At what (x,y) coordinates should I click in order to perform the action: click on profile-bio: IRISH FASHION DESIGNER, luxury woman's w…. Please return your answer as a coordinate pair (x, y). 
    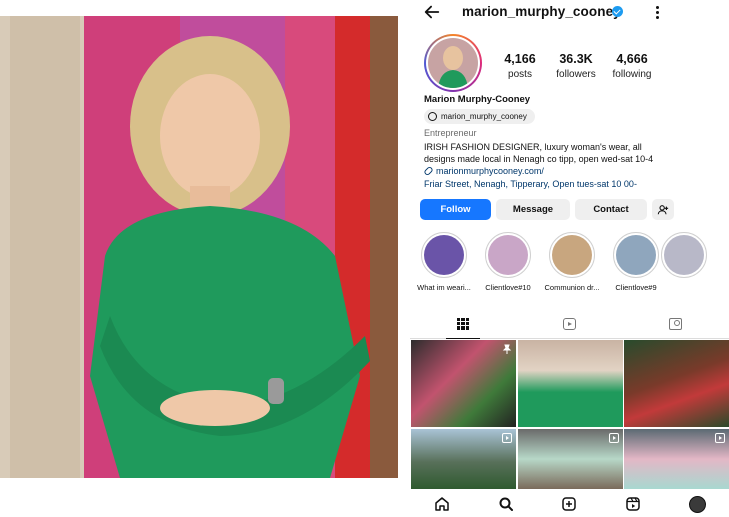
    Looking at the image, I should click on (539, 153).